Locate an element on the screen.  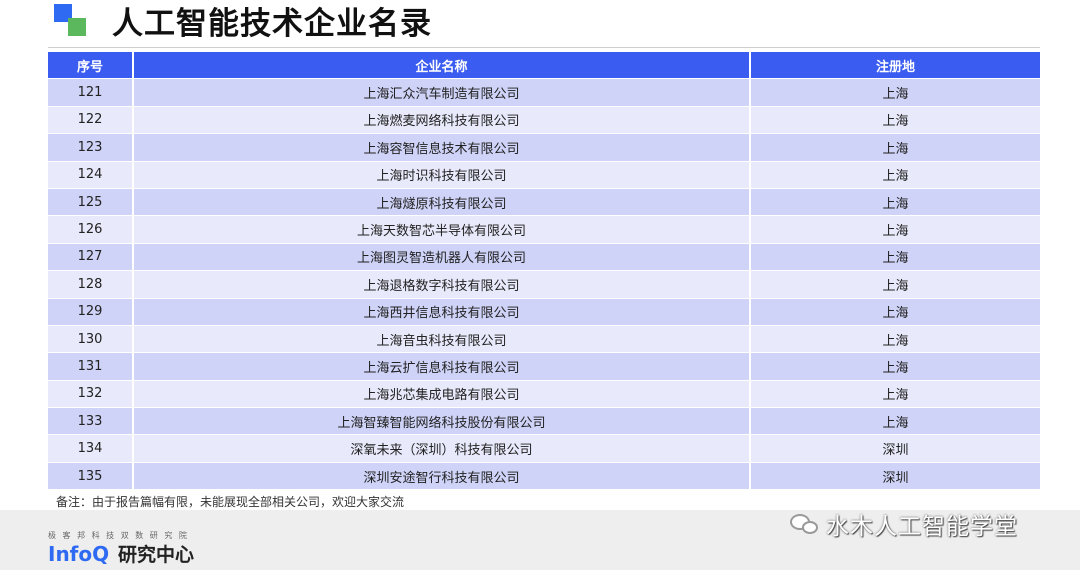
wechat-watermark: 水木人工智能学堂 is located at coordinates (904, 524).